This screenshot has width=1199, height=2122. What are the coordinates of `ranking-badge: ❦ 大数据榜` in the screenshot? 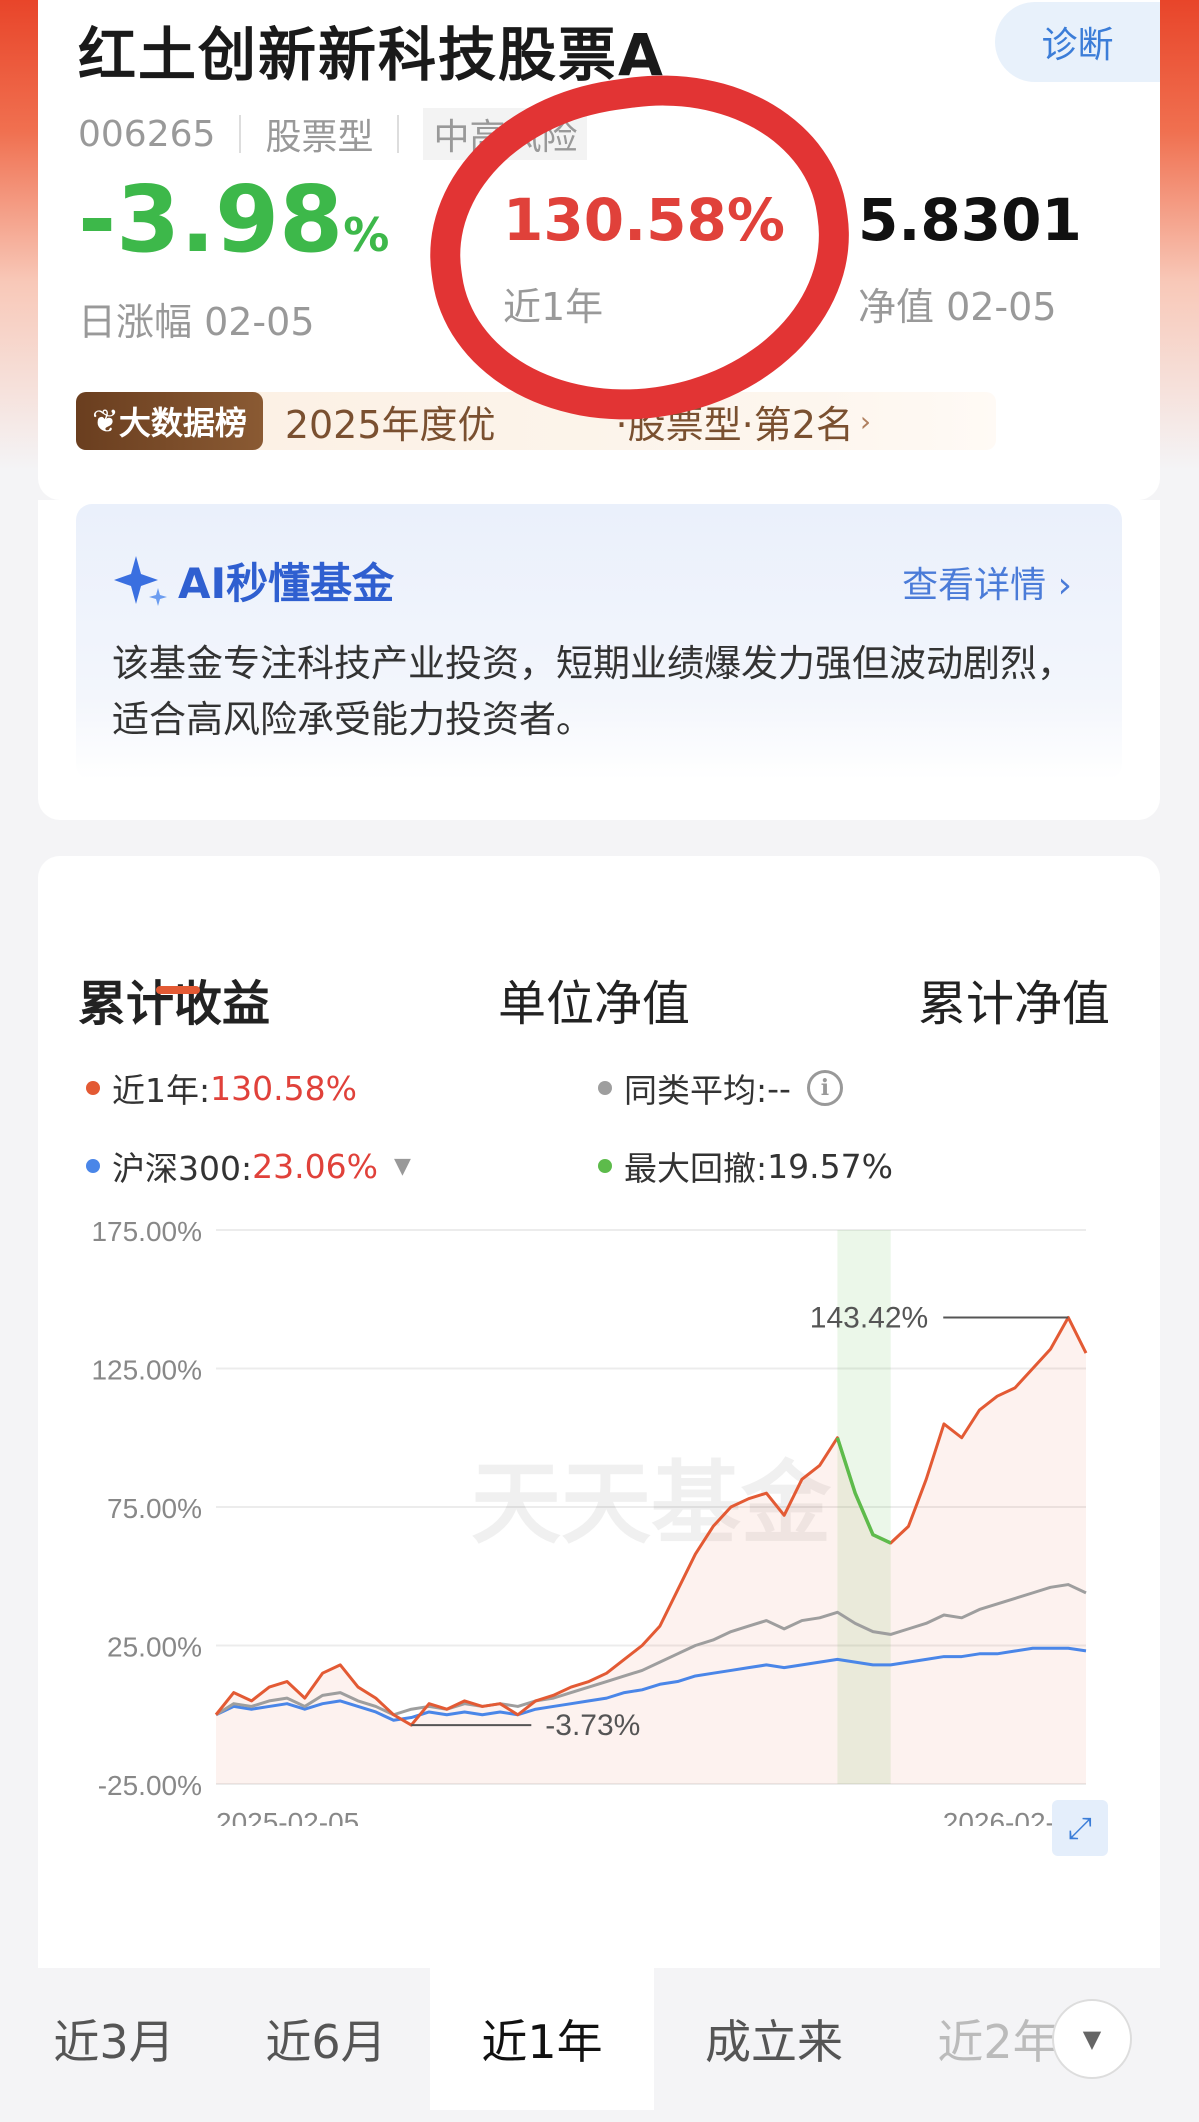 It's located at (169, 421).